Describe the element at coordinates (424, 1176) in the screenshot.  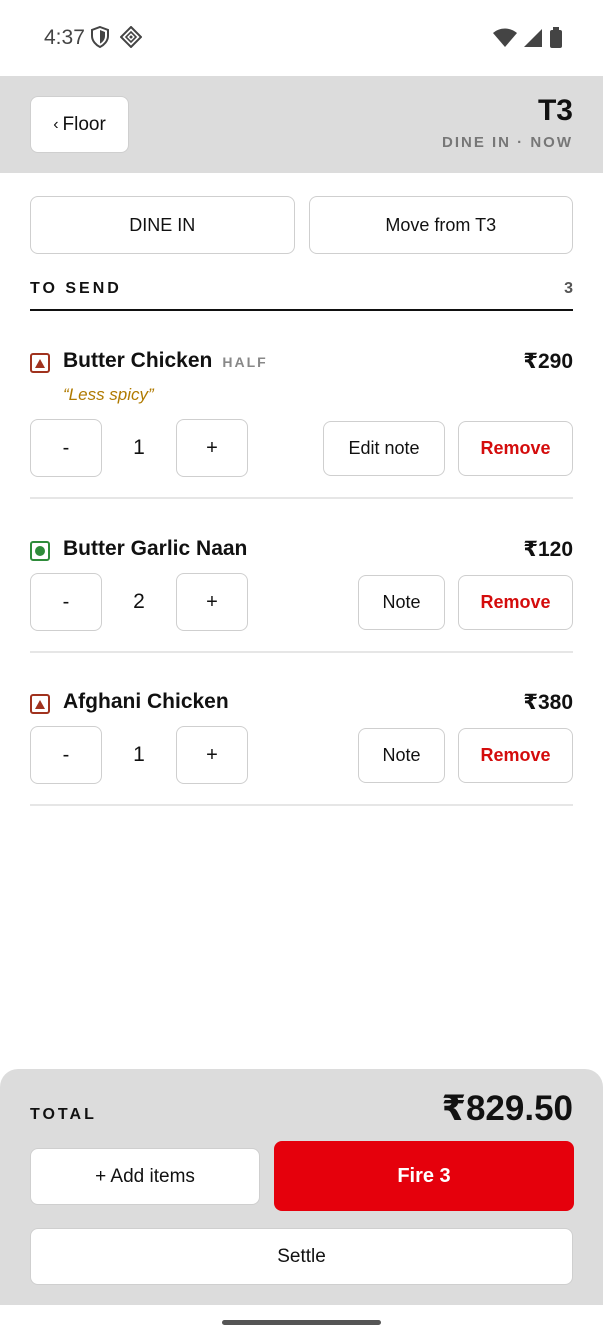
I see `fire-button: Fire 3` at that location.